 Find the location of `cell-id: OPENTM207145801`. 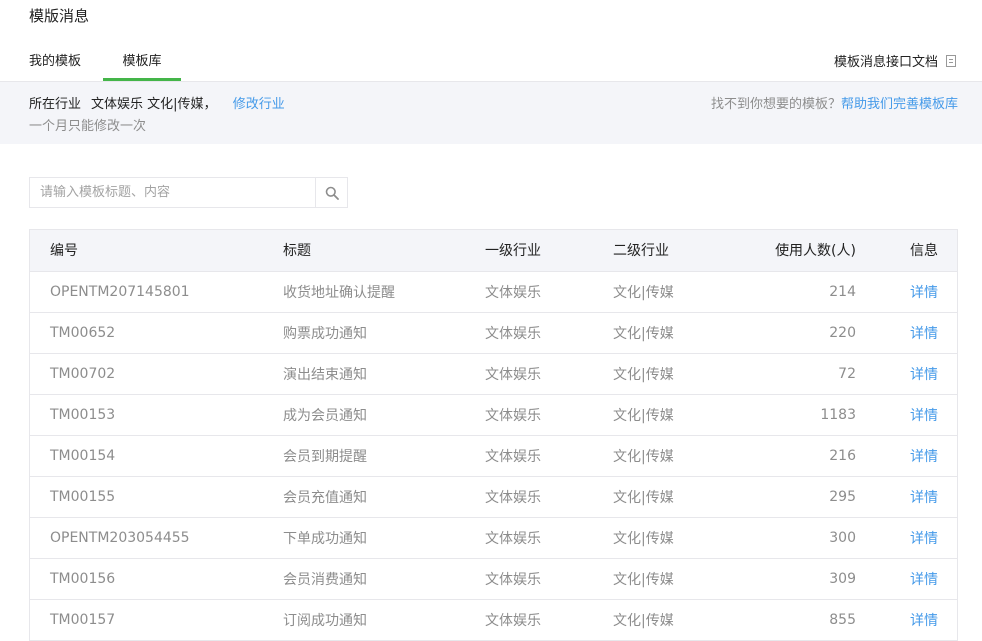

cell-id: OPENTM207145801 is located at coordinates (120, 291).